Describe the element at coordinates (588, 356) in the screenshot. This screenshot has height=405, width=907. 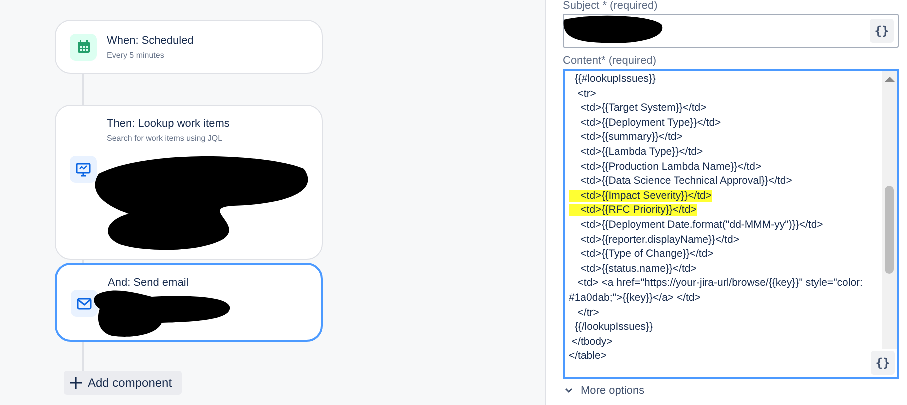
I see `code-line: </table>` at that location.